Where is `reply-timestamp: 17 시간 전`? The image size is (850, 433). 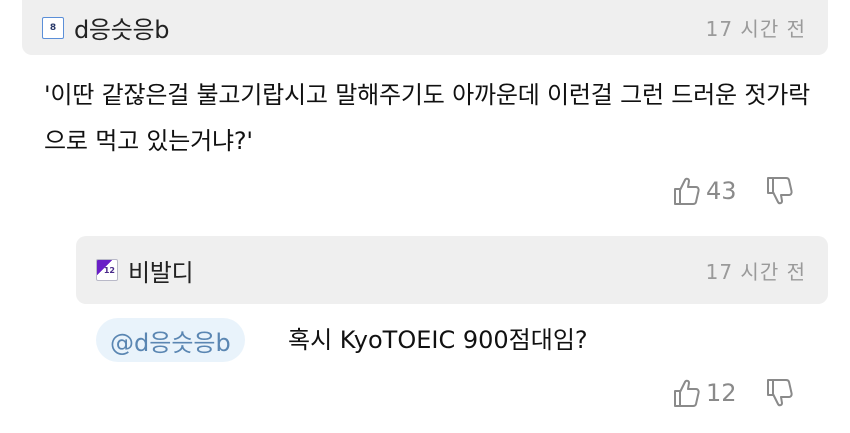
reply-timestamp: 17 시간 전 is located at coordinates (755, 271).